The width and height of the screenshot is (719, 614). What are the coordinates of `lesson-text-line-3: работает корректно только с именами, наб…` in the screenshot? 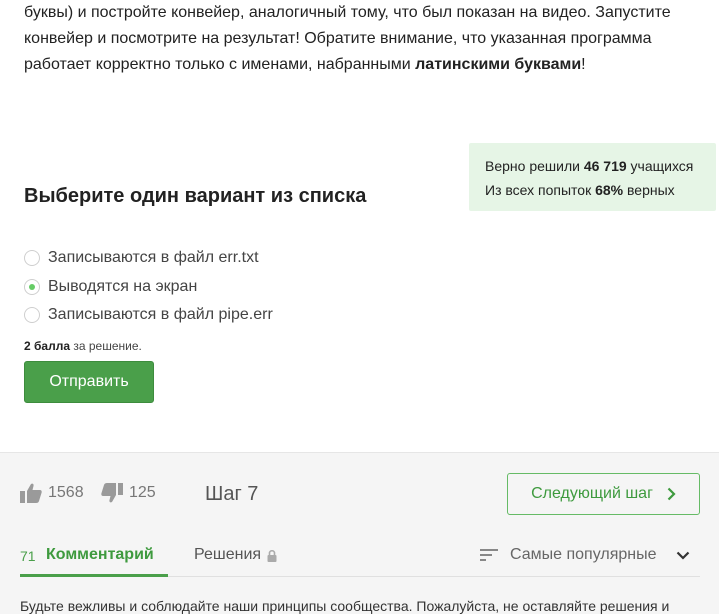 It's located at (364, 65).